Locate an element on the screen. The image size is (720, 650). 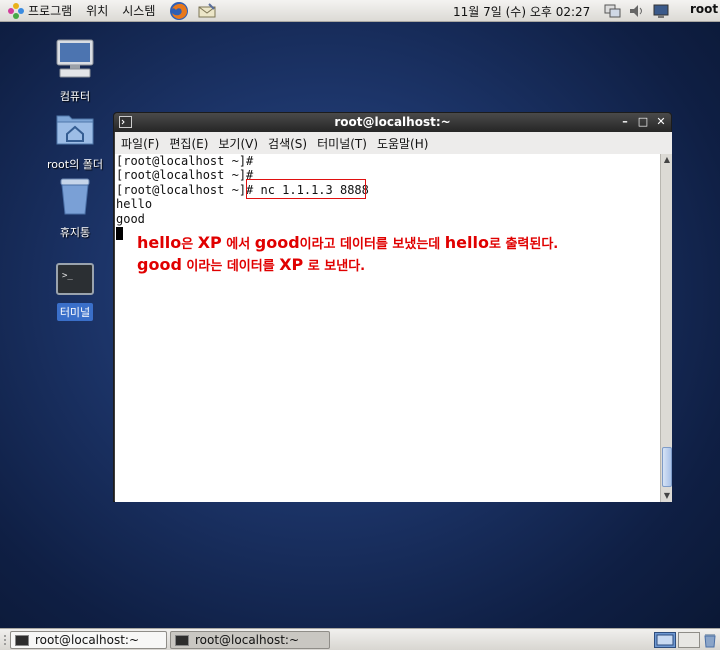
annotation-text: 에서 is located at coordinates (238, 244).